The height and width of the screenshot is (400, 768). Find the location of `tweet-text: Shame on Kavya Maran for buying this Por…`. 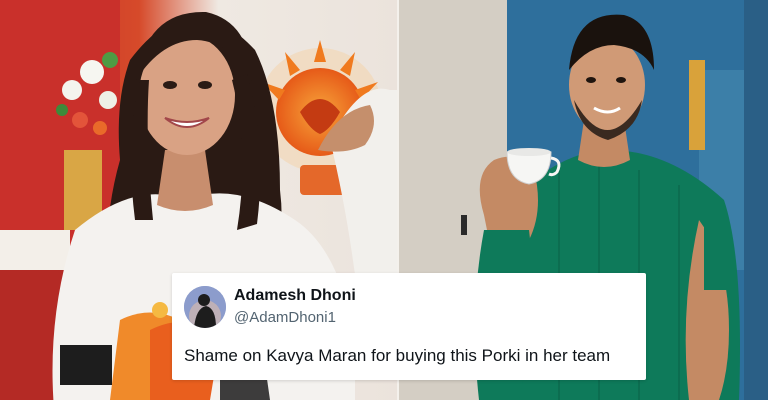

tweet-text: Shame on Kavya Maran for buying this Por… is located at coordinates (397, 355).